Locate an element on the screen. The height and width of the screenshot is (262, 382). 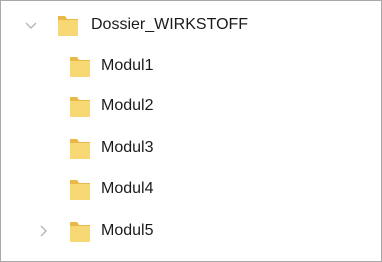
tree-item-label: Modul4 is located at coordinates (127, 188).